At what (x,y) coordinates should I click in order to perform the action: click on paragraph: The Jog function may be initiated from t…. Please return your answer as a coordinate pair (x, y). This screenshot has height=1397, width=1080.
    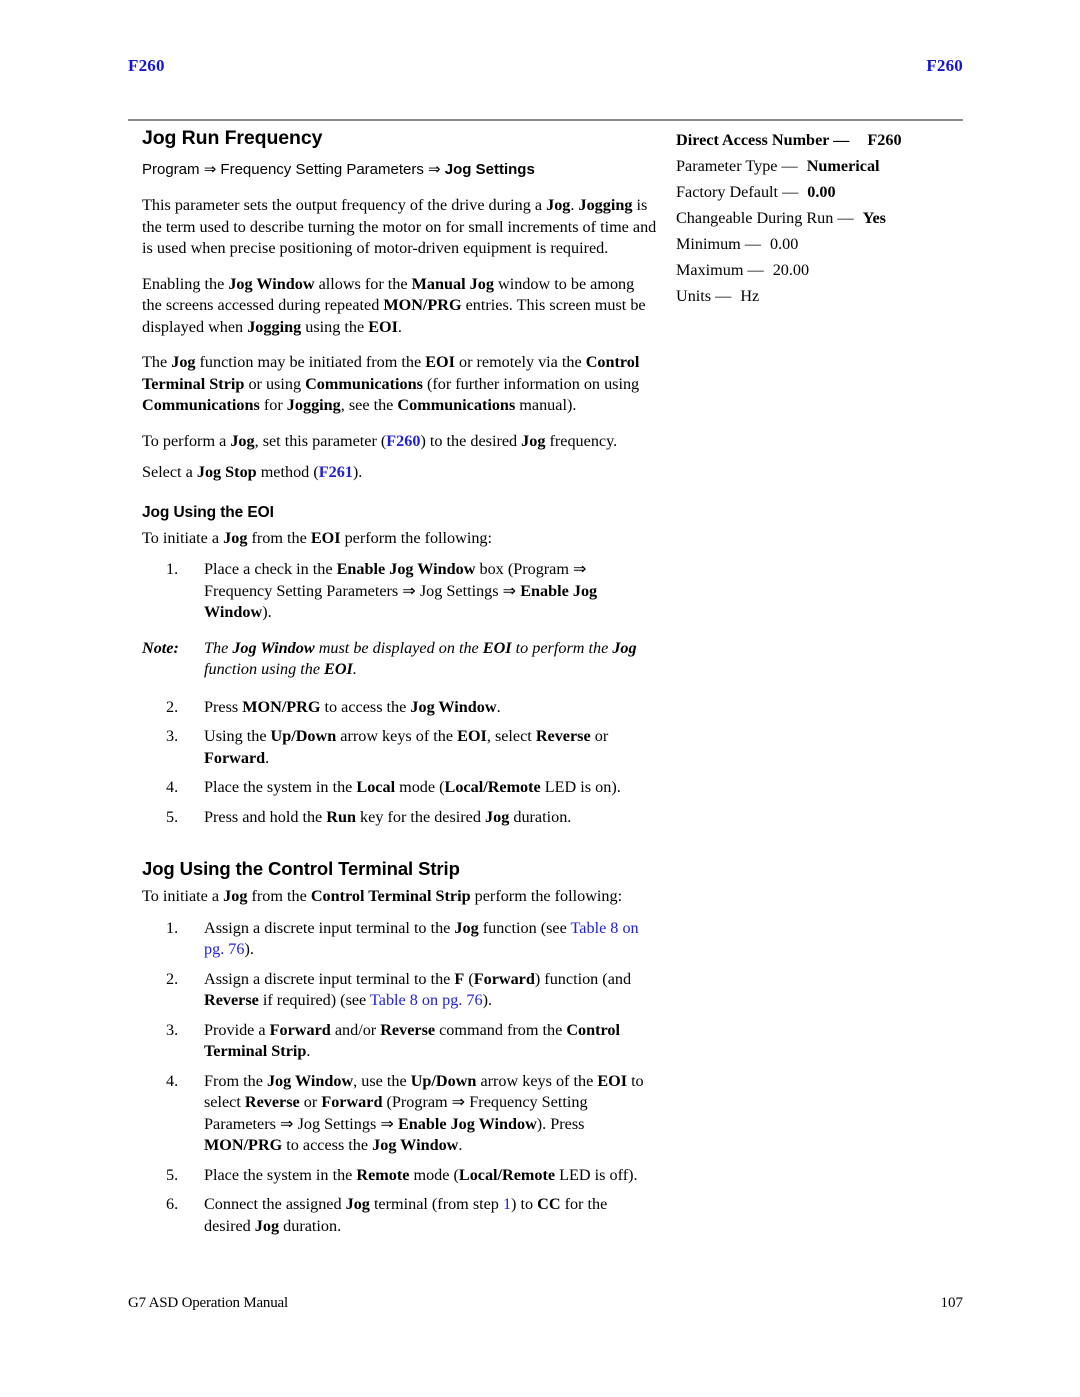
    Looking at the image, I should click on (391, 383).